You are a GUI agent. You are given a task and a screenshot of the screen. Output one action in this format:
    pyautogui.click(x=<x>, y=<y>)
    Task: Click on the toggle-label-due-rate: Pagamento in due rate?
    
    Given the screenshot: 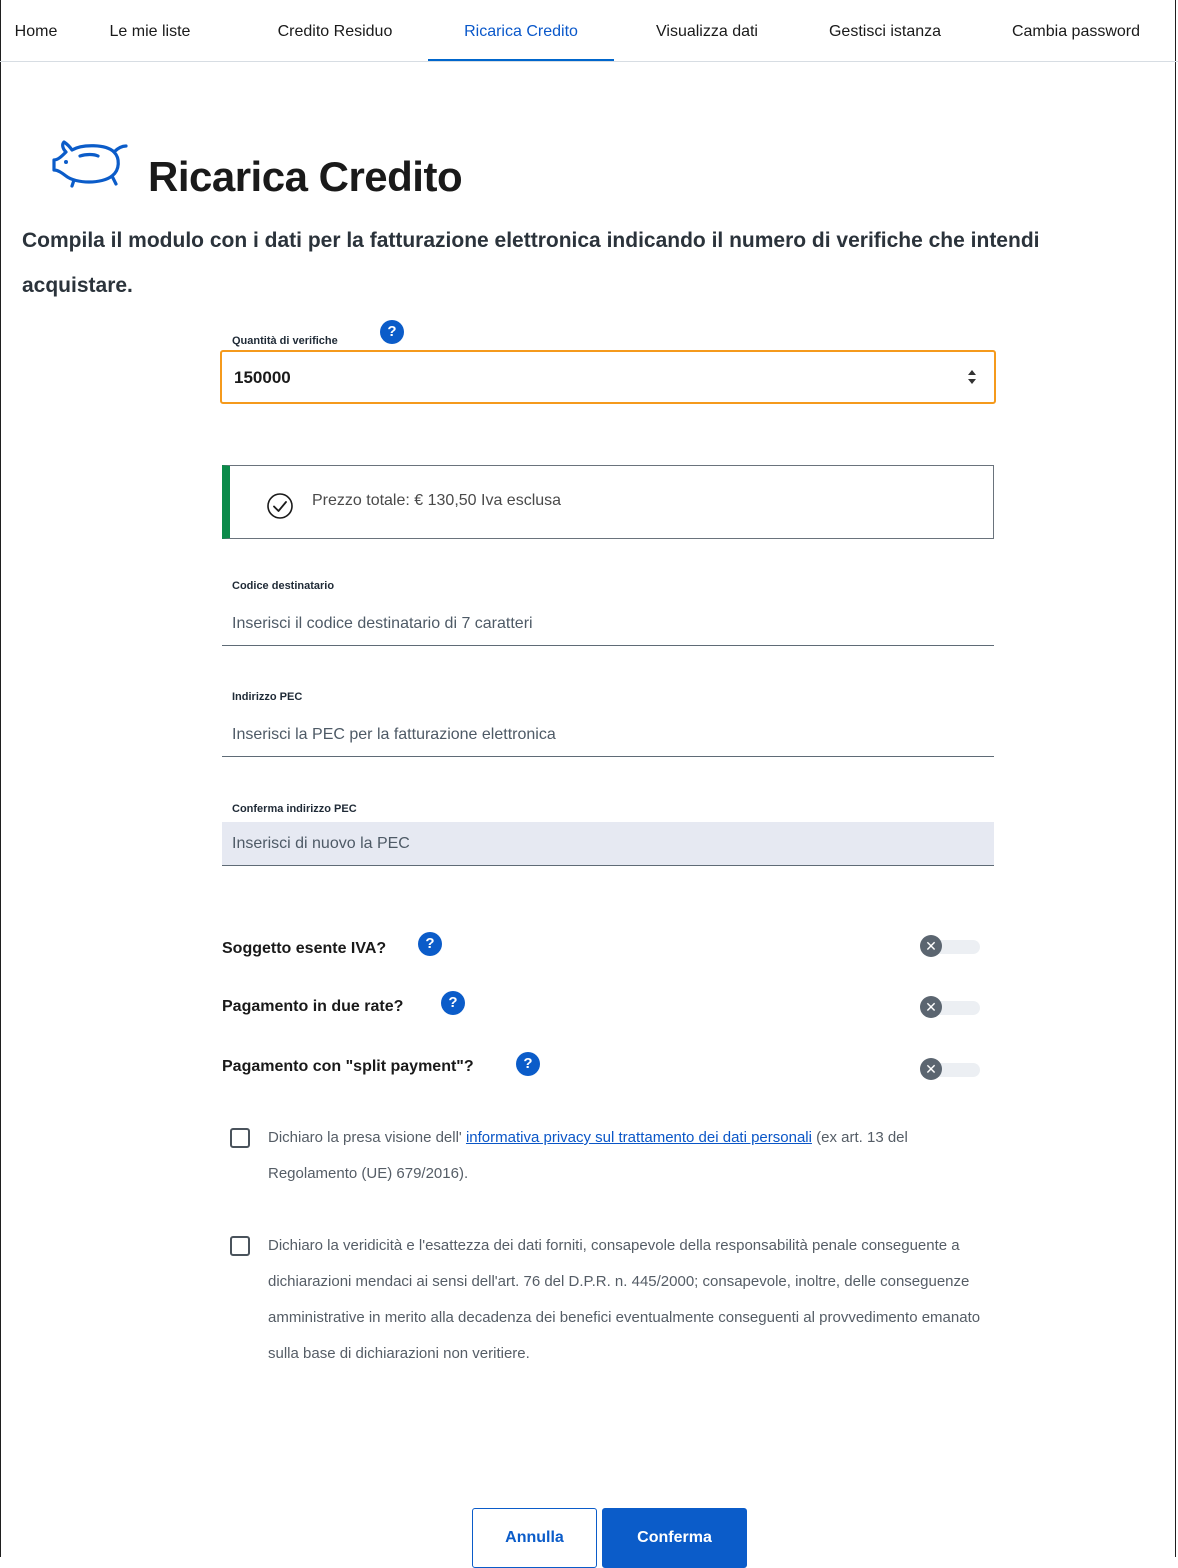 What is the action you would take?
    pyautogui.click(x=313, y=1006)
    